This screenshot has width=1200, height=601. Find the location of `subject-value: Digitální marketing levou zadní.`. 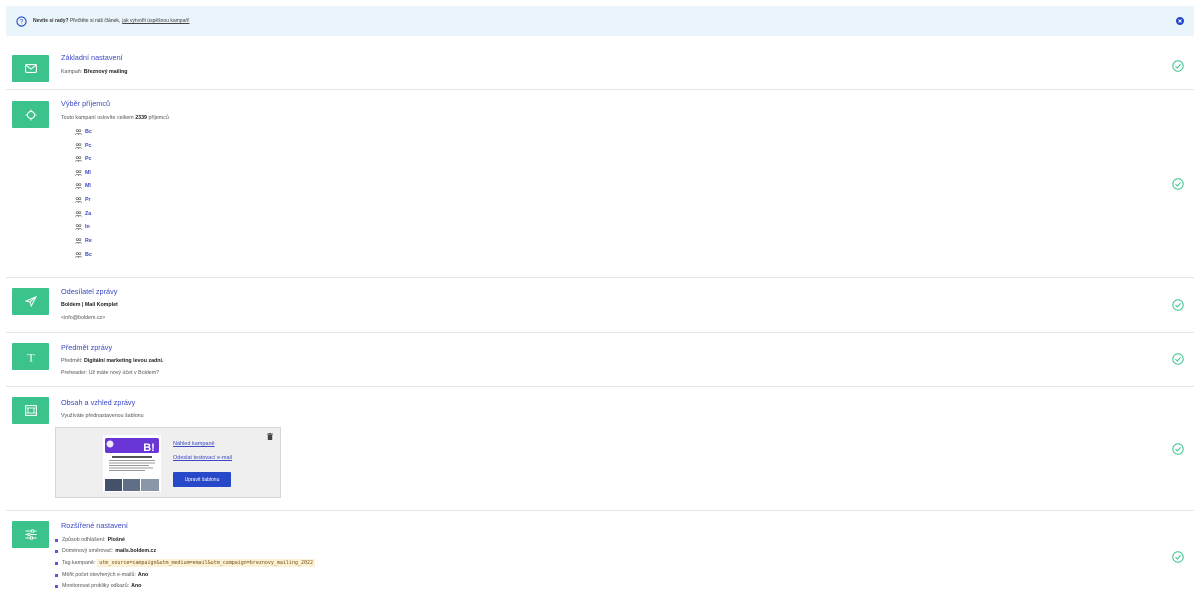

subject-value: Digitální marketing levou zadní. is located at coordinates (123, 361).